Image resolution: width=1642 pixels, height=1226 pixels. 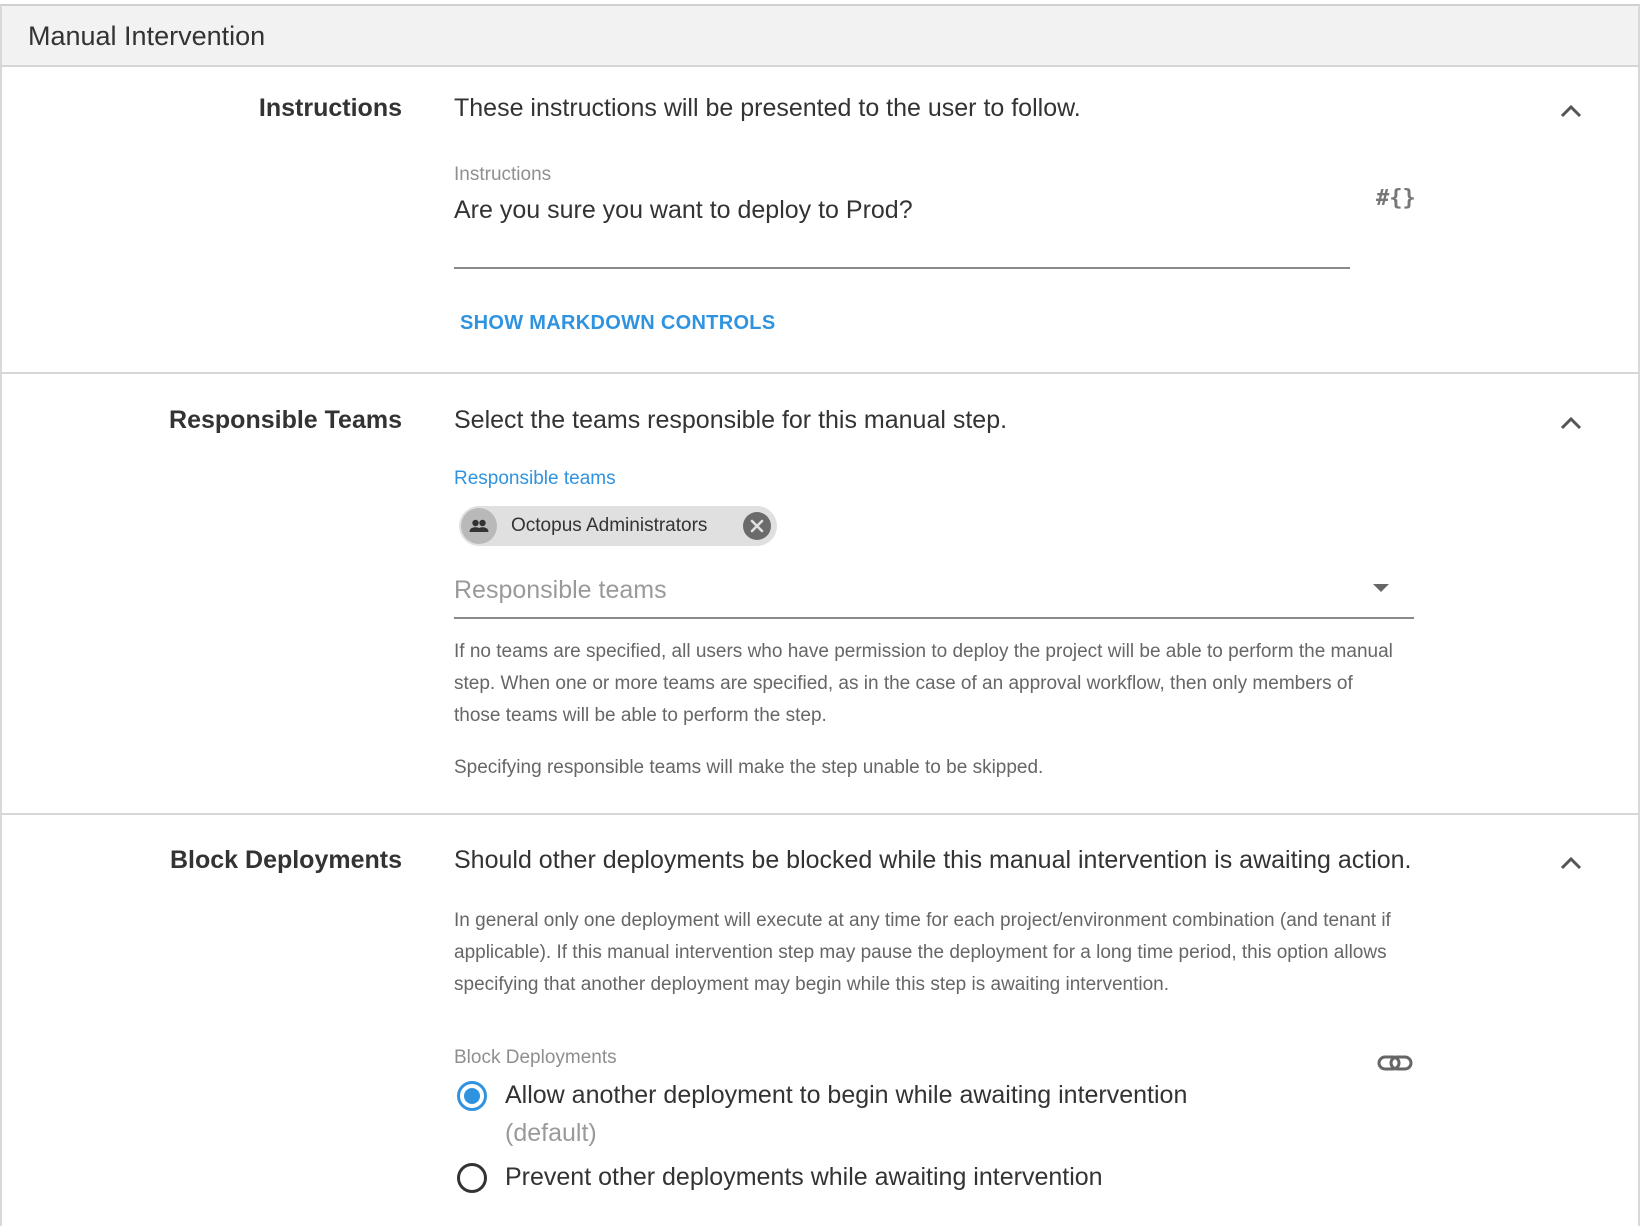 I want to click on responsible-teams-select: Responsible teams, so click(x=934, y=591).